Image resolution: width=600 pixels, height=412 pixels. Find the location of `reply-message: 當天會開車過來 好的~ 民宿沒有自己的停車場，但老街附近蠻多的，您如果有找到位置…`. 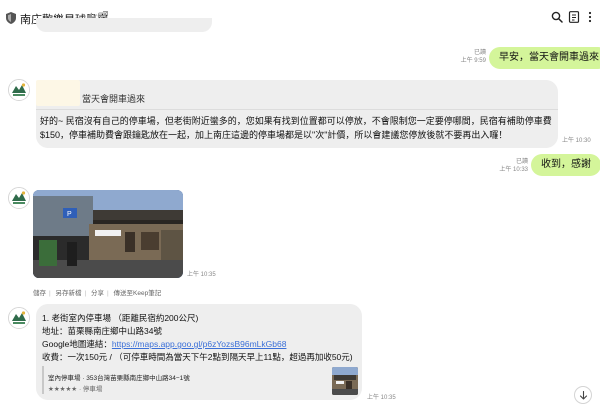

reply-message: 當天會開車過來 好的~ 民宿沒有自己的停車場，但老街附近蠻多的，您如果有找到位置… is located at coordinates (297, 114).